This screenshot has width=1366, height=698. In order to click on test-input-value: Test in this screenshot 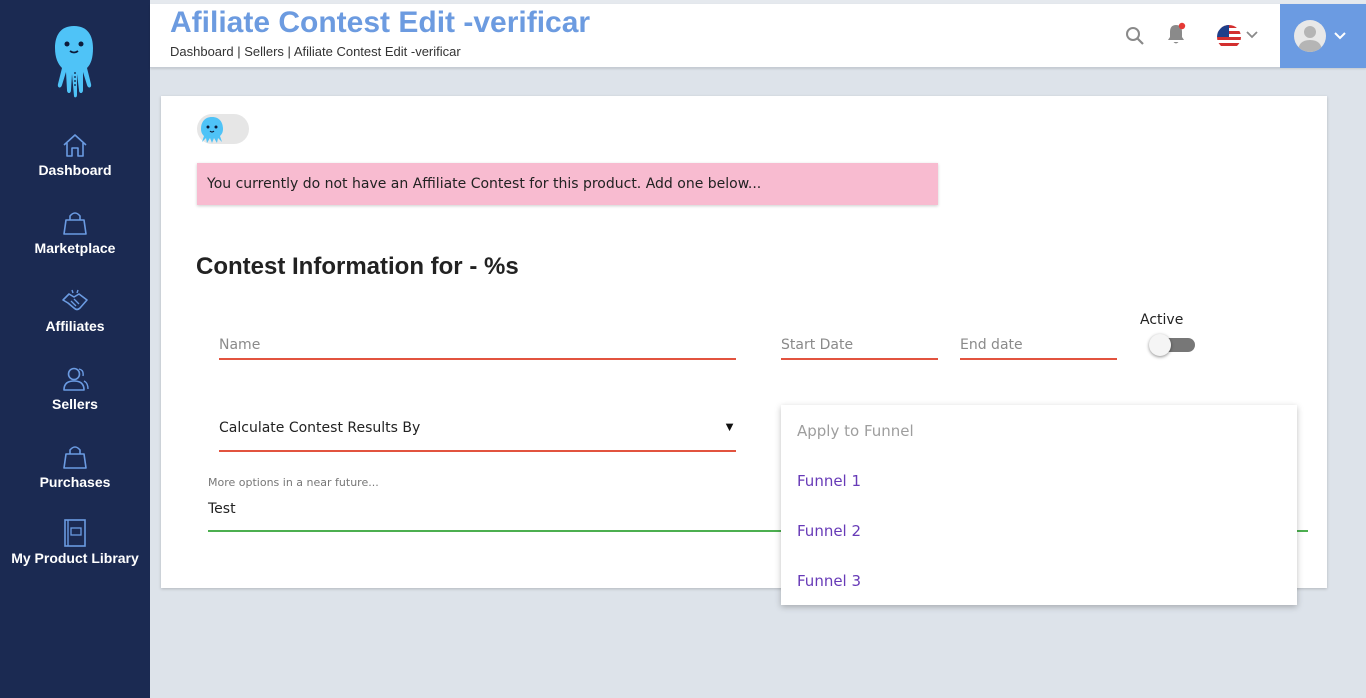, I will do `click(222, 509)`.